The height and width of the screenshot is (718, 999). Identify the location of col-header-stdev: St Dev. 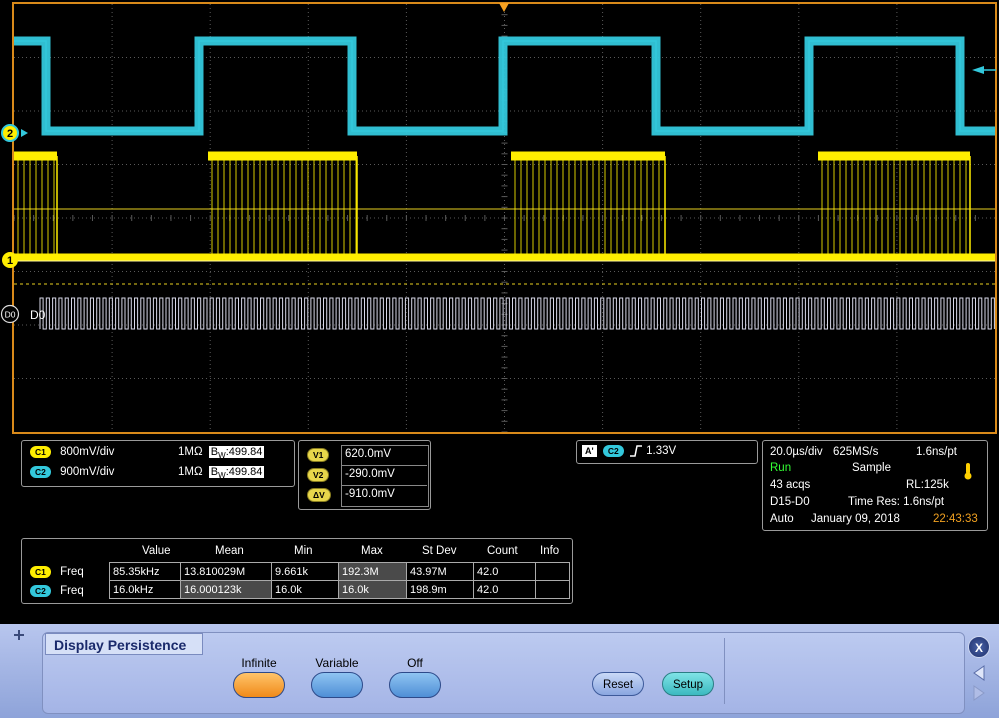
(439, 551).